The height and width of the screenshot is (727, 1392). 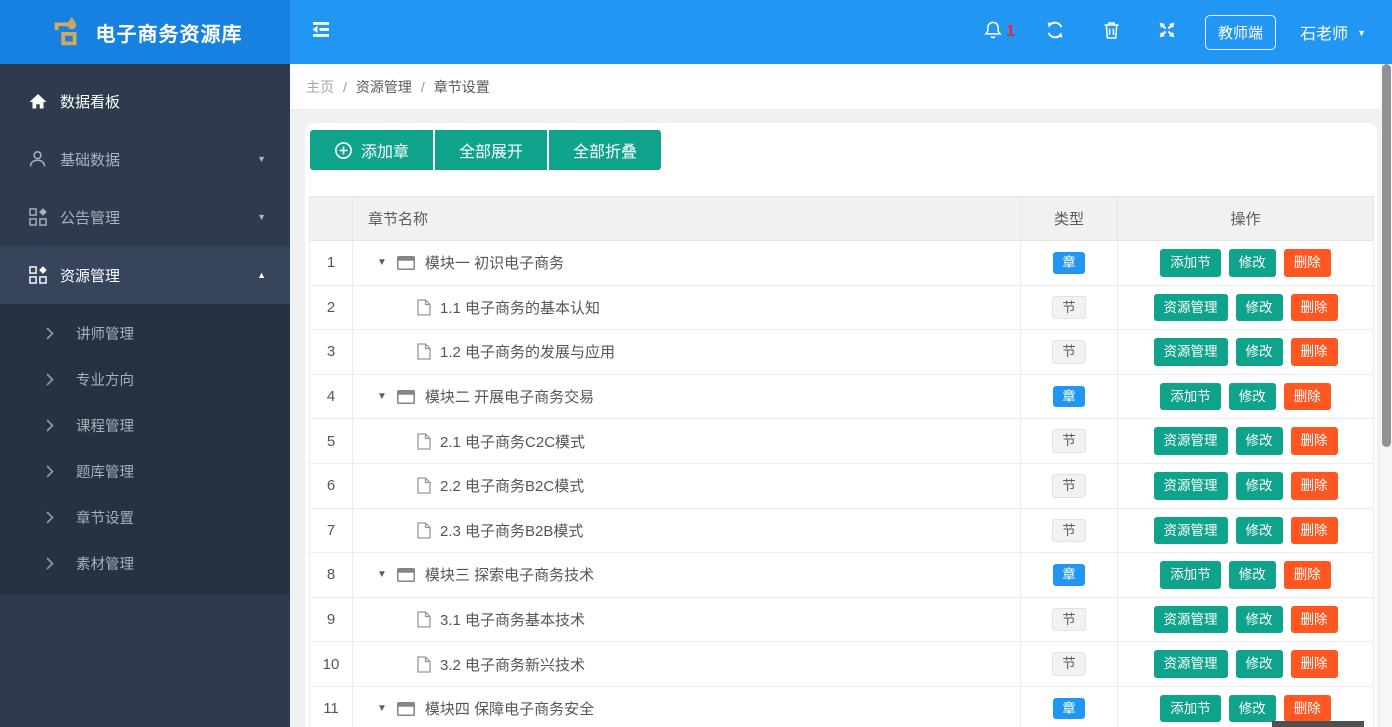 I want to click on role-button: 教师端, so click(x=1241, y=32).